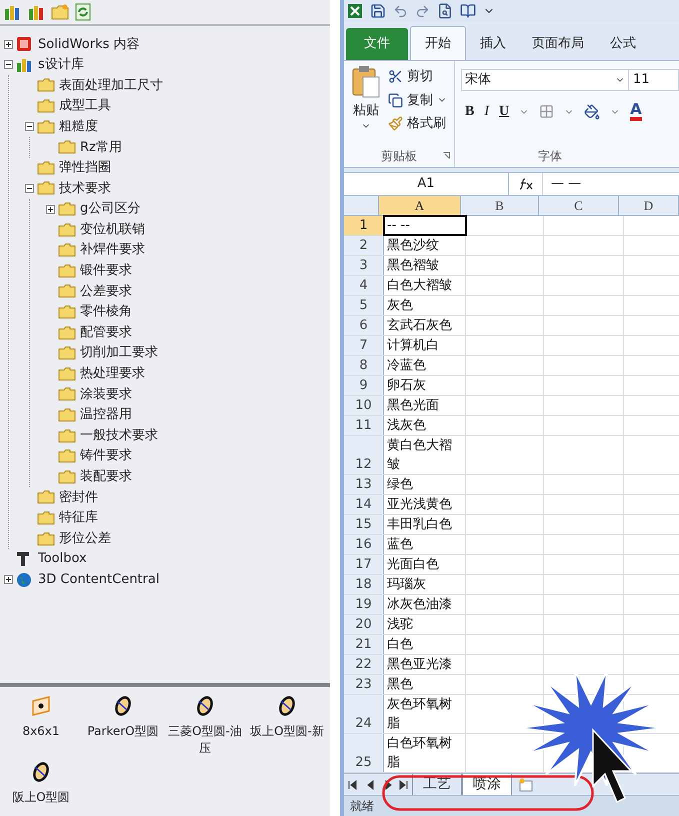 The width and height of the screenshot is (679, 816). I want to click on column-header: A, so click(420, 205).